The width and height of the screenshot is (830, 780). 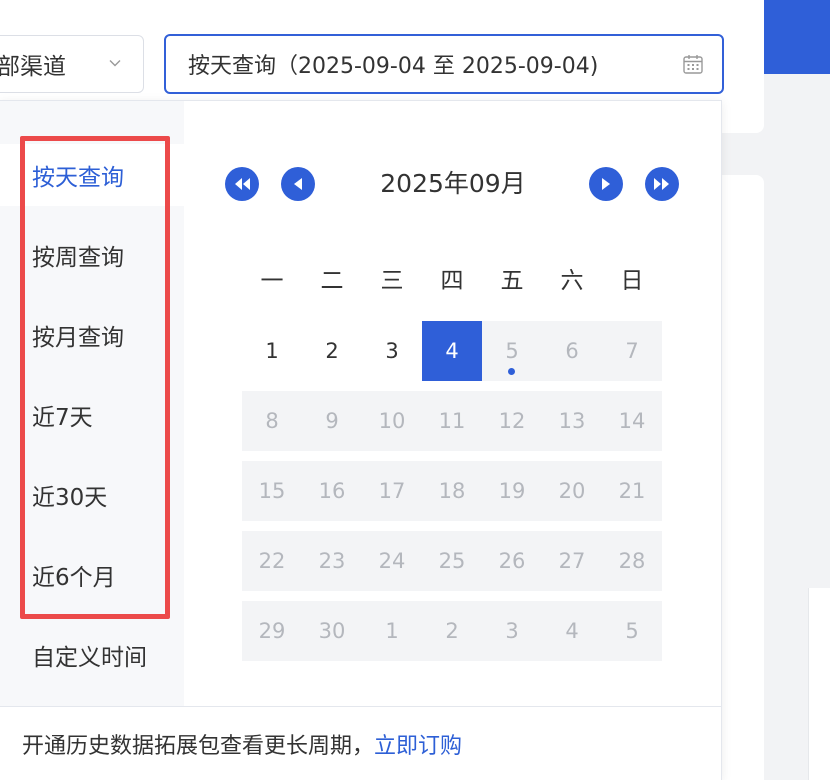 What do you see at coordinates (332, 421) in the screenshot?
I see `calendar-day: 9` at bounding box center [332, 421].